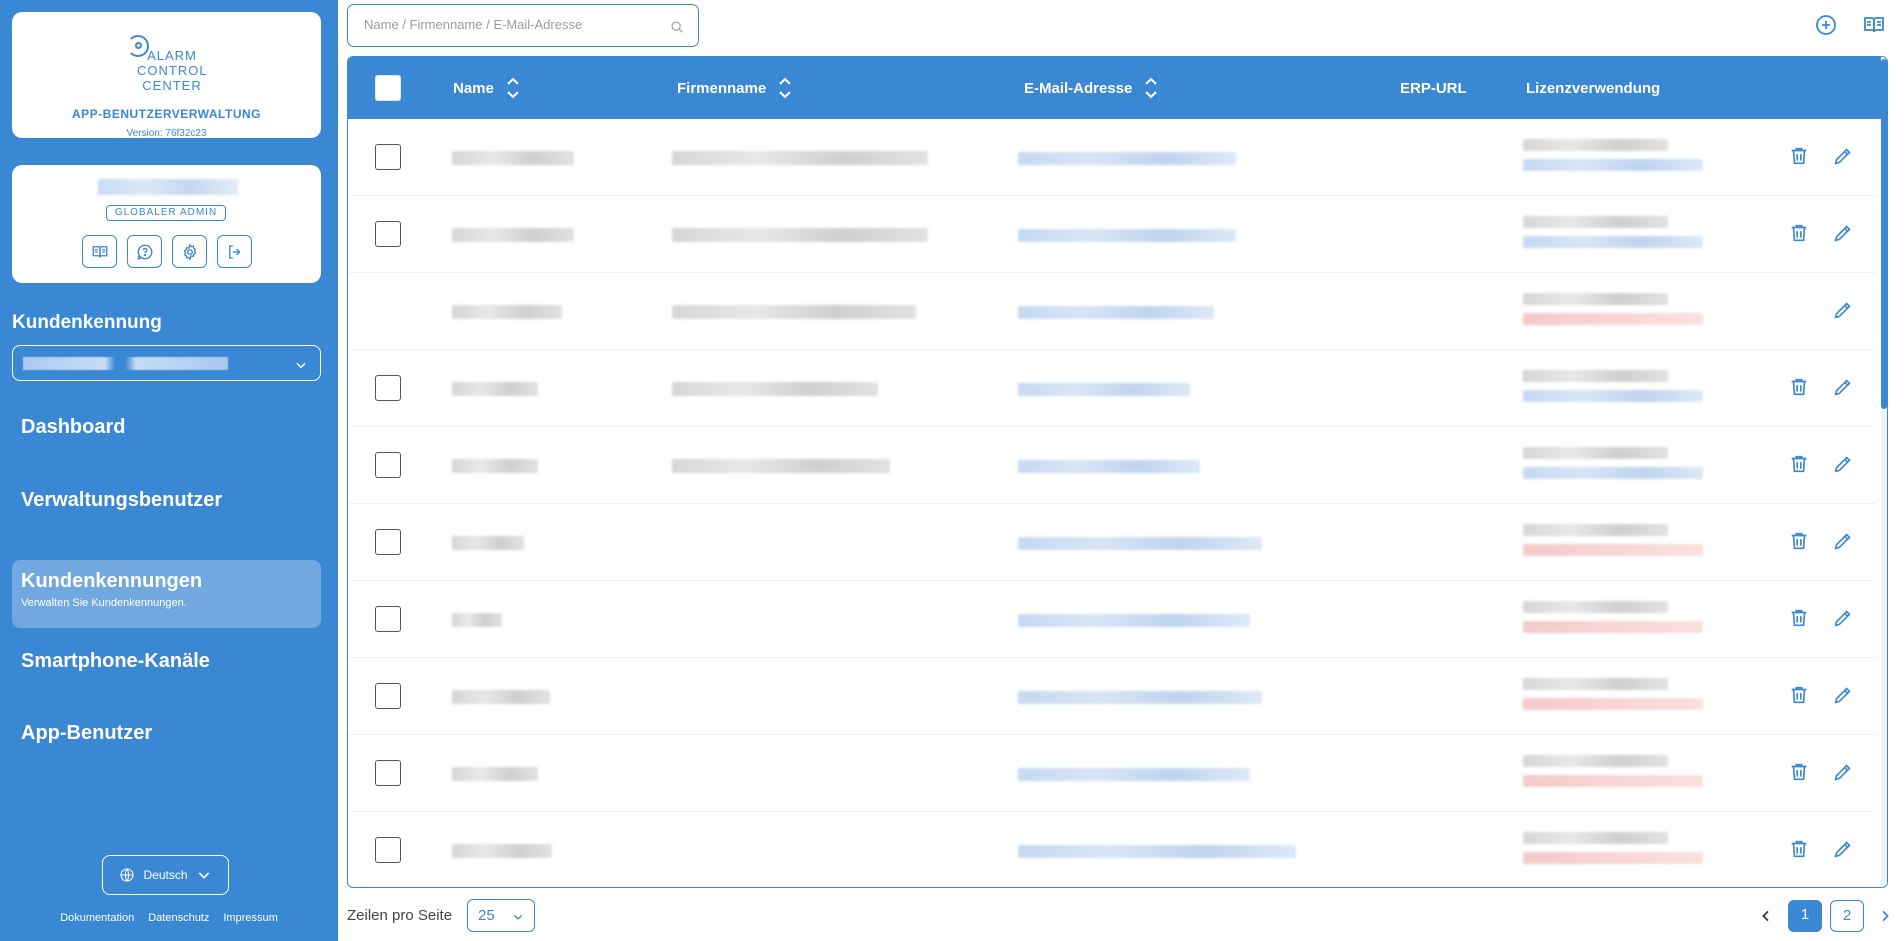 The width and height of the screenshot is (1904, 941). Describe the element at coordinates (734, 88) in the screenshot. I see `column-header-firmenname: Firmenname` at that location.